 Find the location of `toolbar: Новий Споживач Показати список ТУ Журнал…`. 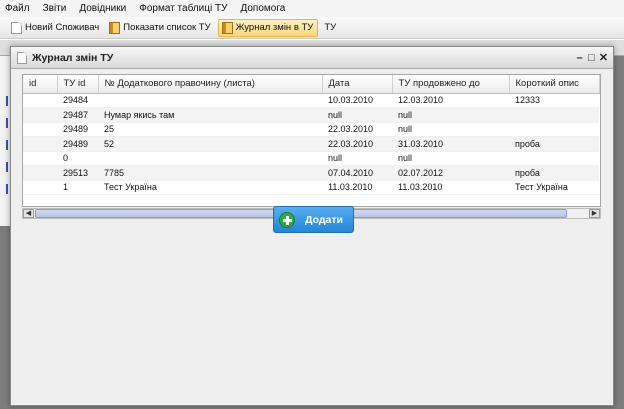

toolbar: Новий Споживач Показати список ТУ Журнал… is located at coordinates (312, 28).